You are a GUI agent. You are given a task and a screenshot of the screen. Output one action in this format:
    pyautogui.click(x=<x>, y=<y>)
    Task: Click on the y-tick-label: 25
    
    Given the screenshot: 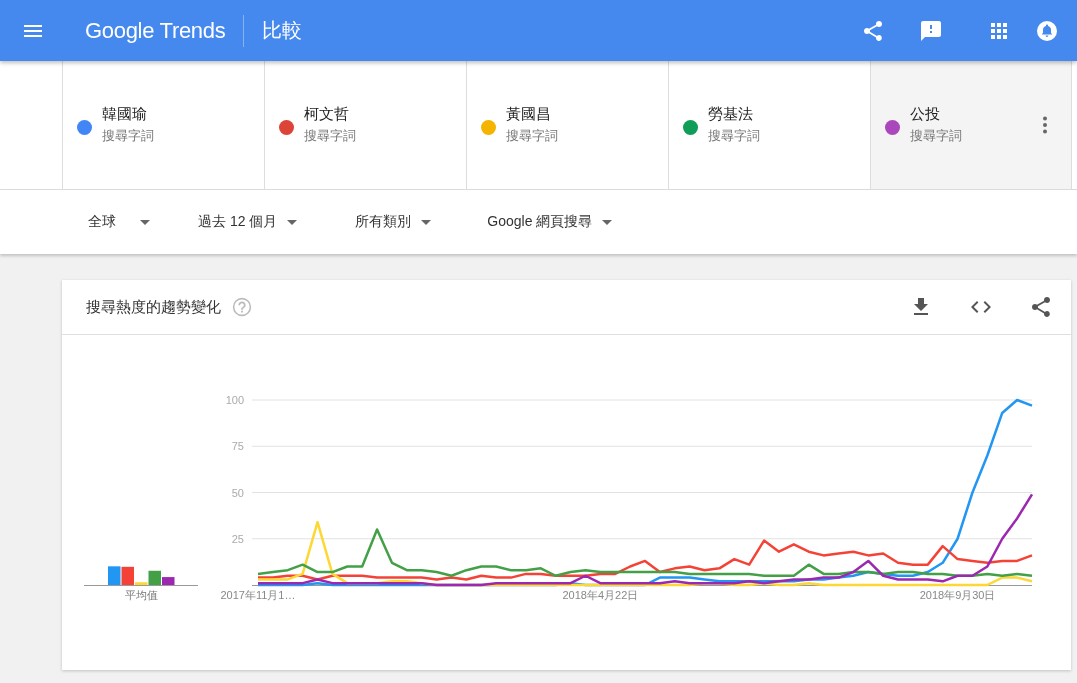 What is the action you would take?
    pyautogui.click(x=237, y=538)
    